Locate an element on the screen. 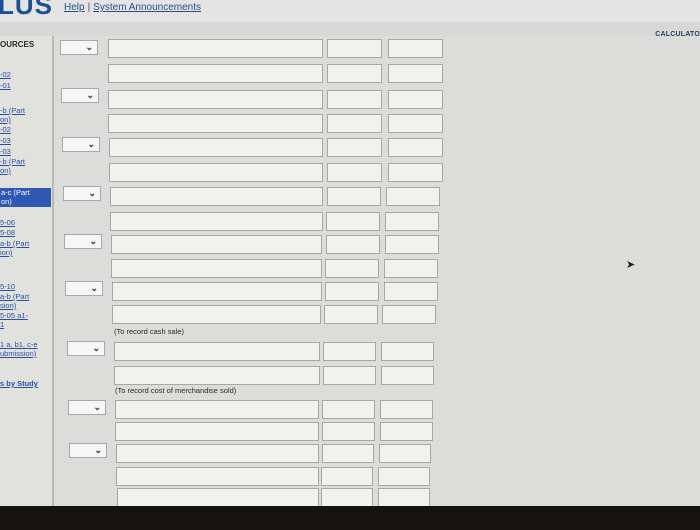  calculator-bar is located at coordinates (350, 29).